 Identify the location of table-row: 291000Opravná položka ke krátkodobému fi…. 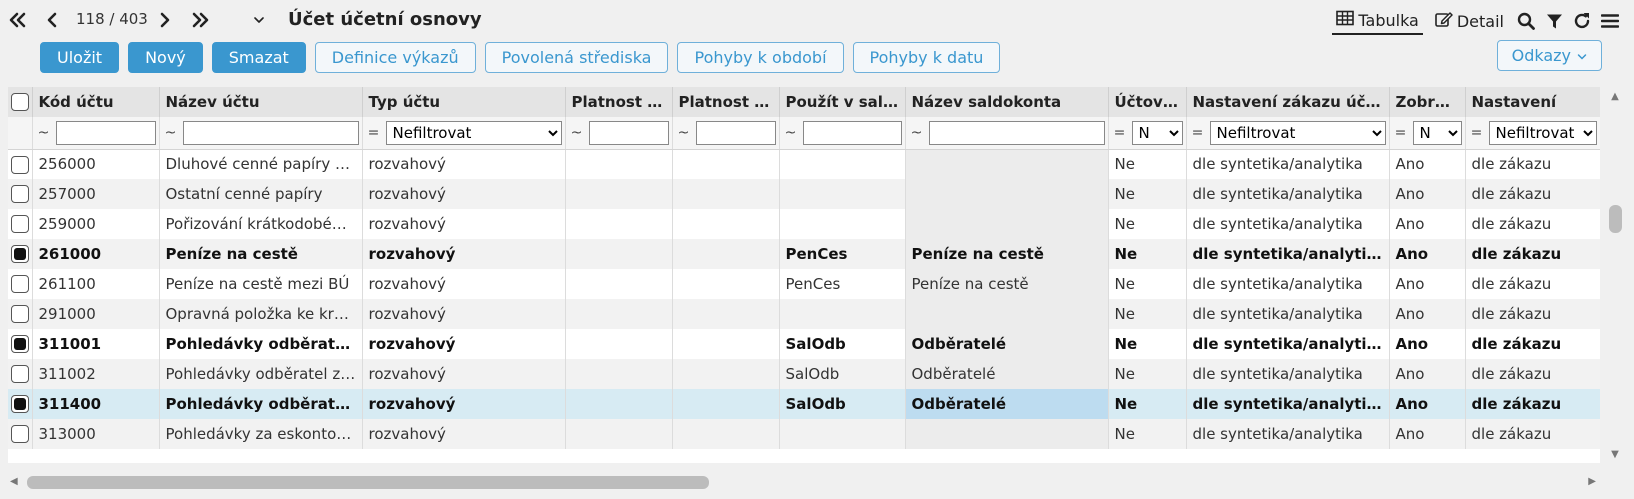
(804, 314).